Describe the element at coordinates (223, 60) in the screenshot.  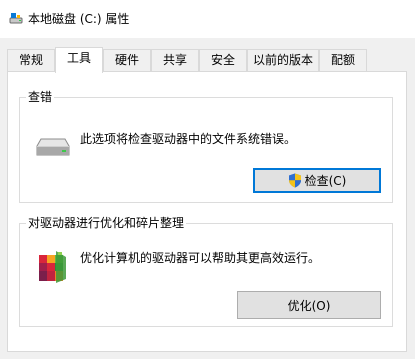
I see `tab-security: 安全` at that location.